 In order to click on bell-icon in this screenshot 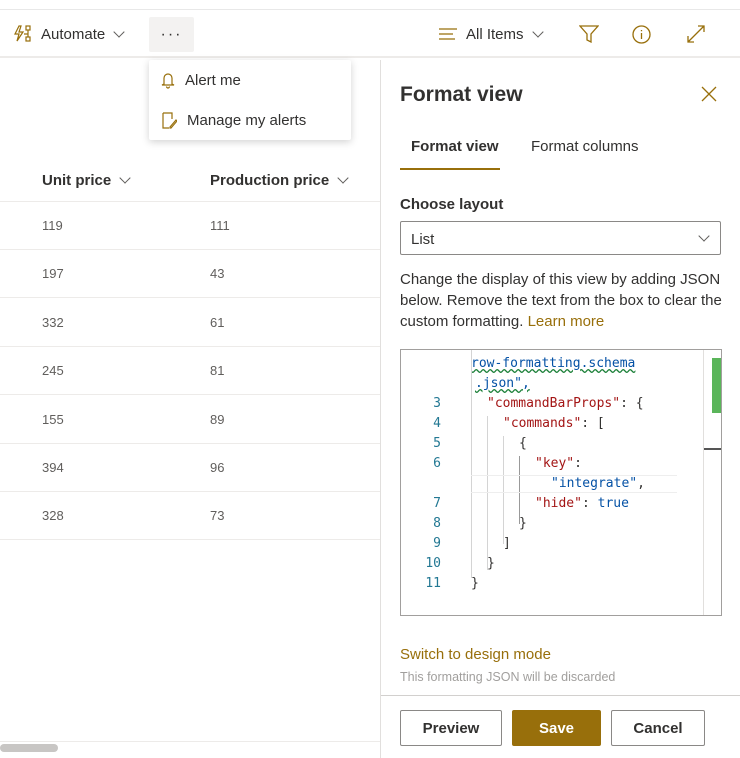, I will do `click(168, 81)`.